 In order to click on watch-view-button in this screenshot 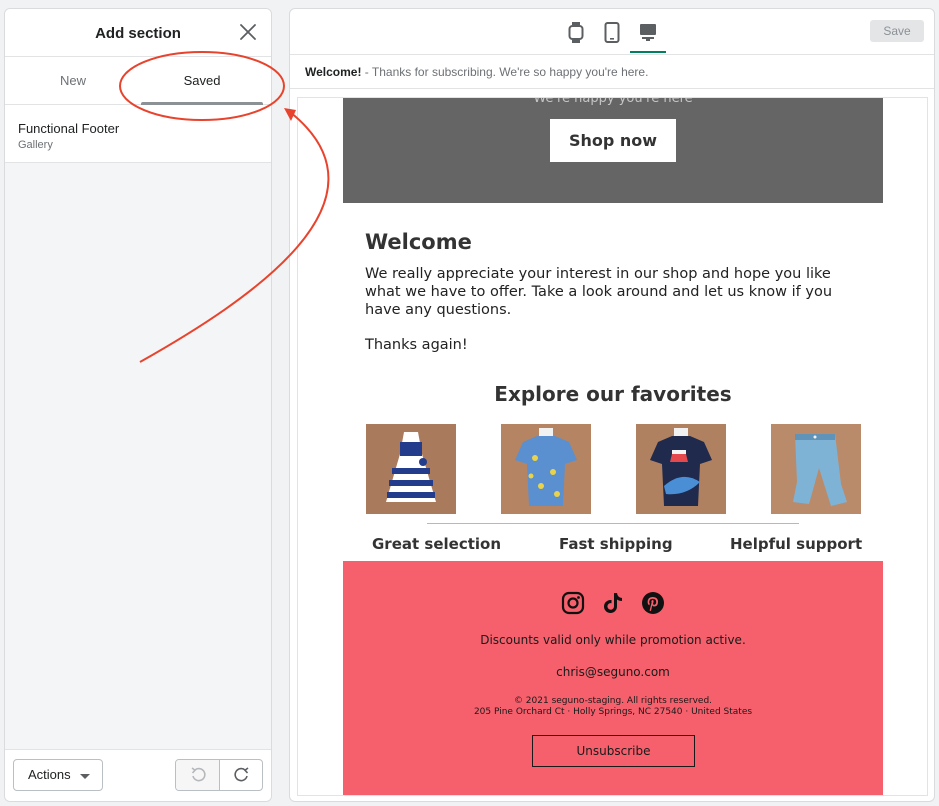, I will do `click(576, 35)`.